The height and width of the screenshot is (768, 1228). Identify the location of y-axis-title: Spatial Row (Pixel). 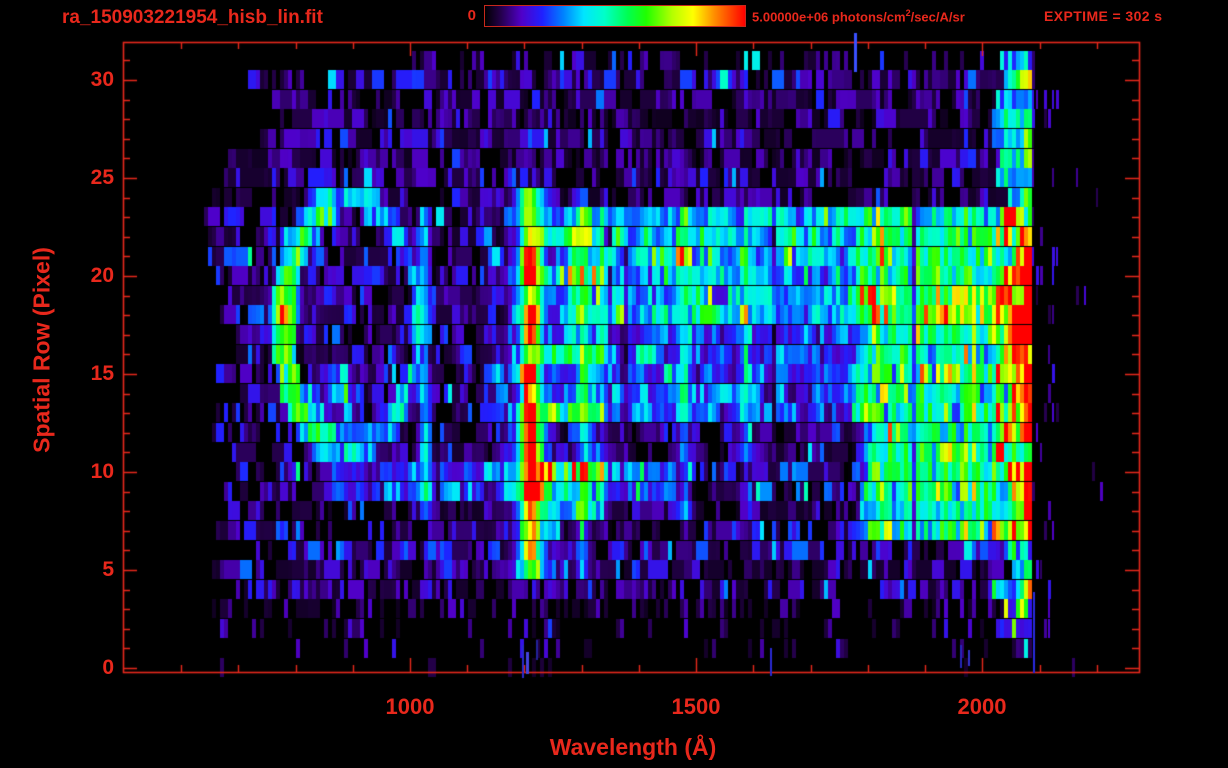
(41, 350).